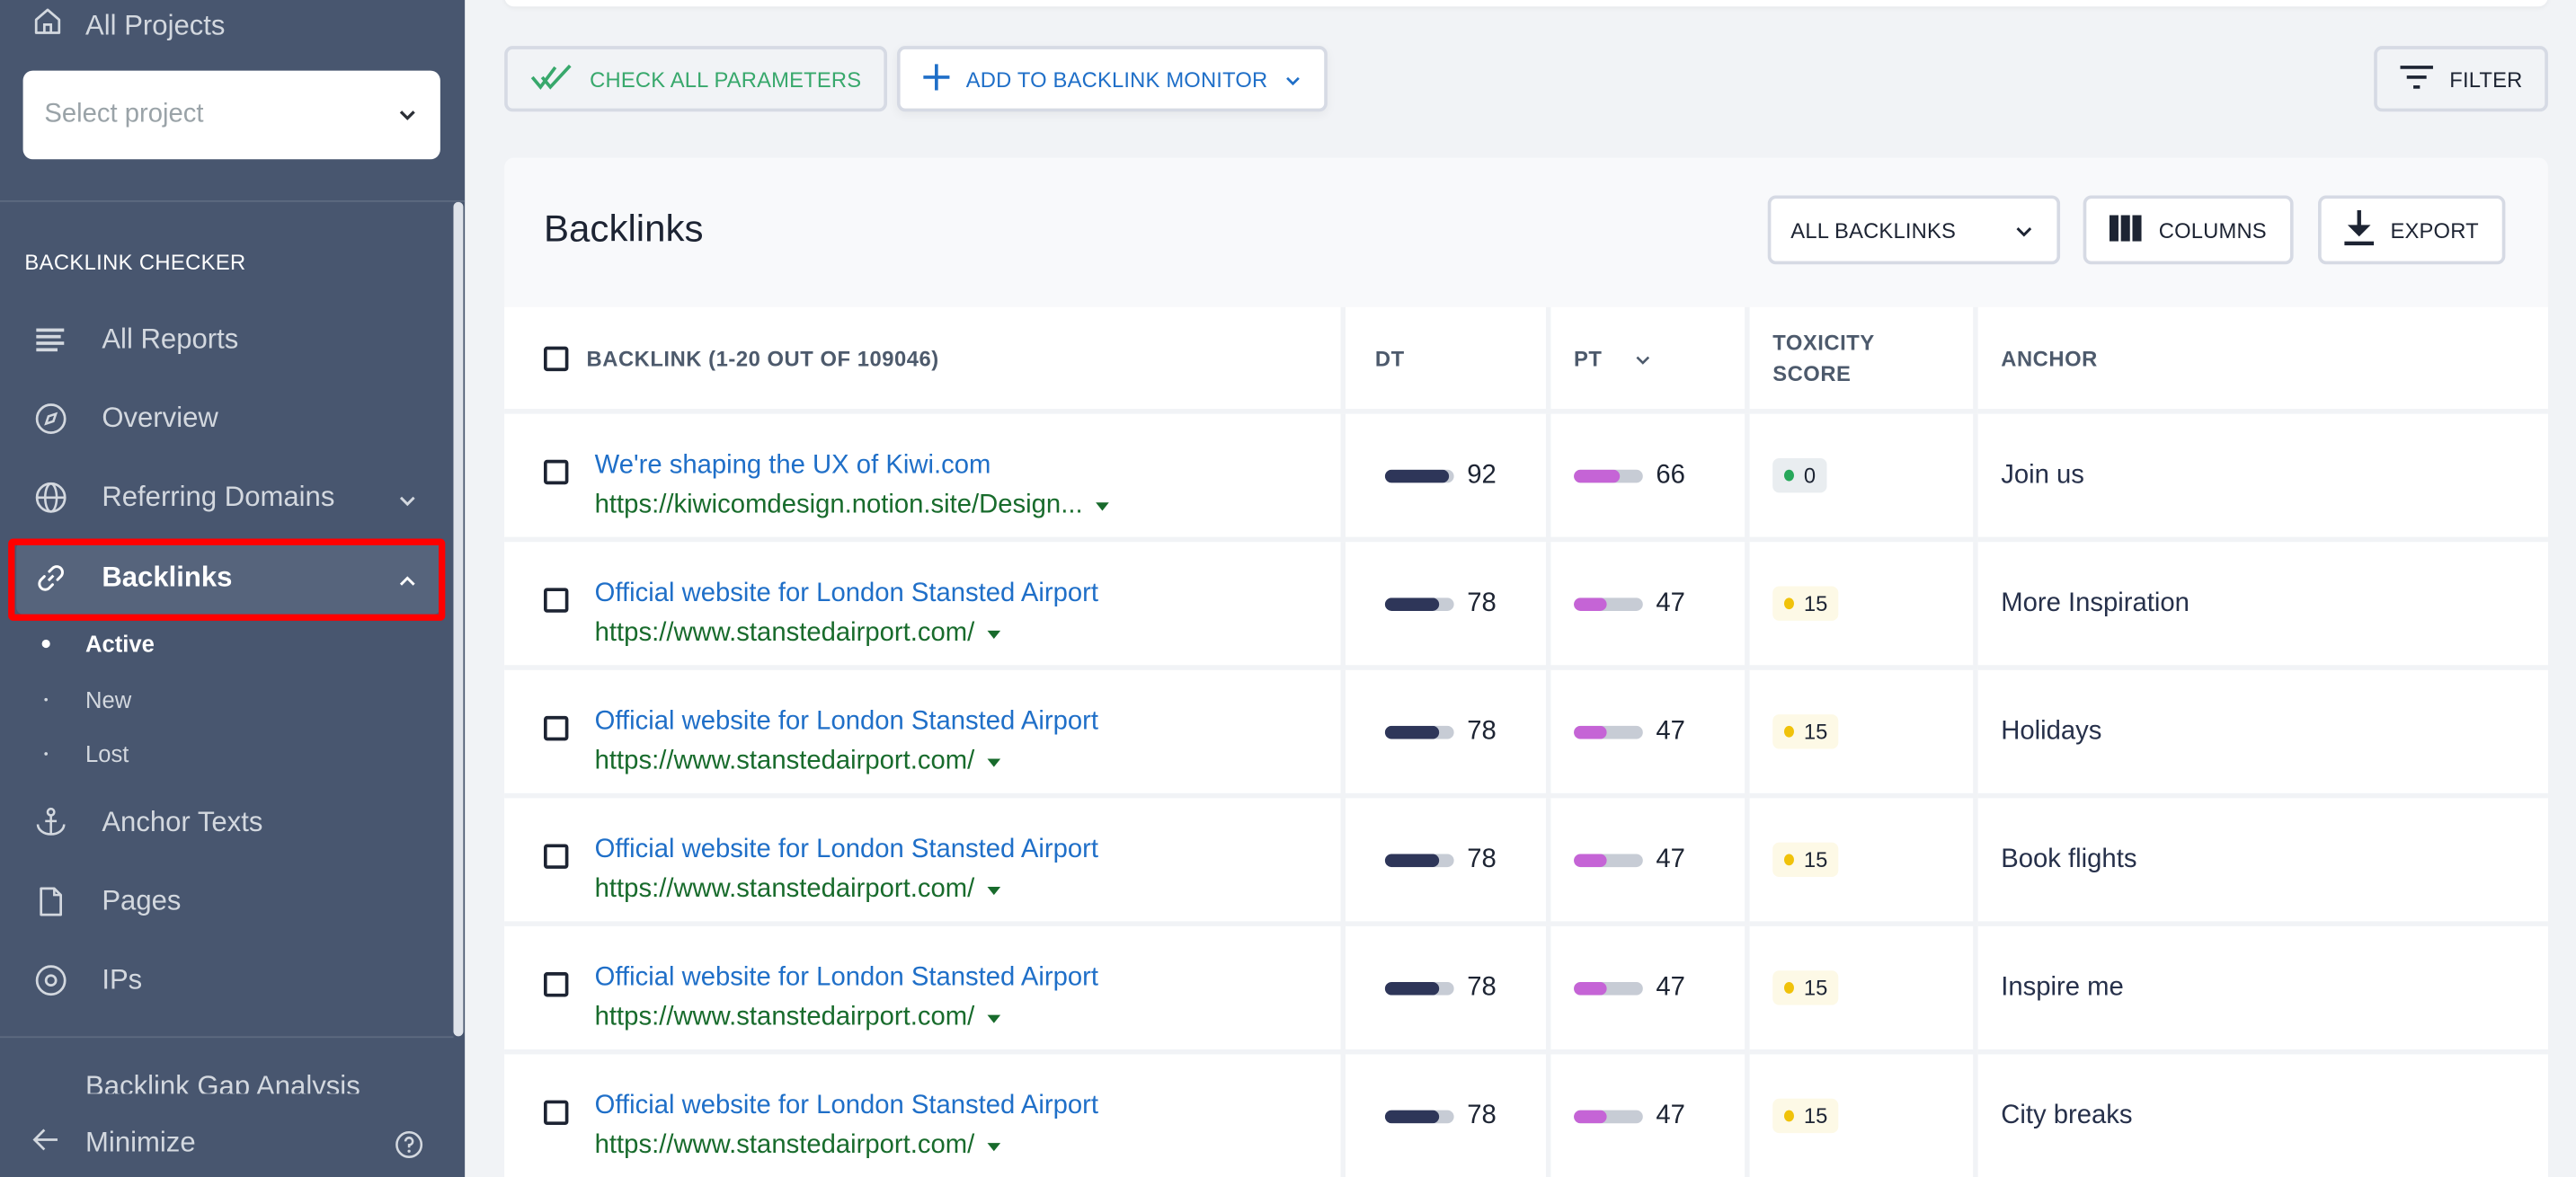  What do you see at coordinates (1643, 358) in the screenshot?
I see `sort-chevron-icon` at bounding box center [1643, 358].